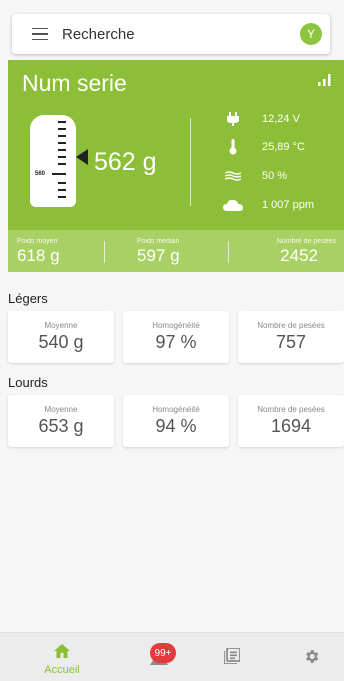 The width and height of the screenshot is (344, 681). I want to click on tile-heavy-average: Moyenne 653 g, so click(61, 421).